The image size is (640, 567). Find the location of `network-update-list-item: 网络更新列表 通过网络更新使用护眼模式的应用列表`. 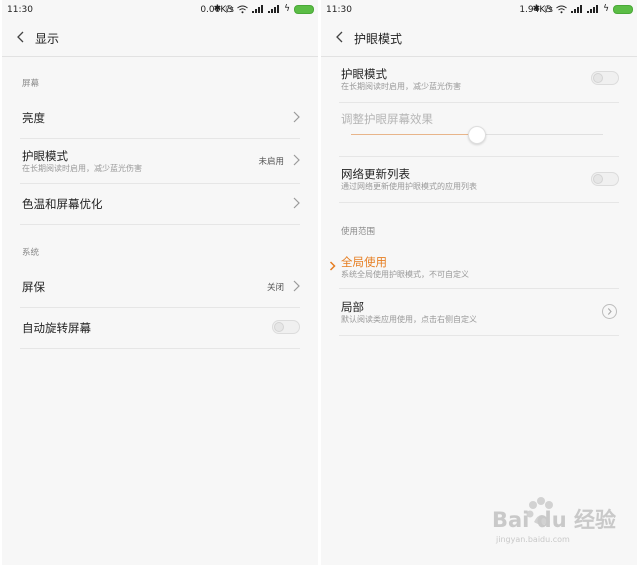

network-update-list-item: 网络更新列表 通过网络更新使用护眼模式的应用列表 is located at coordinates (479, 179).